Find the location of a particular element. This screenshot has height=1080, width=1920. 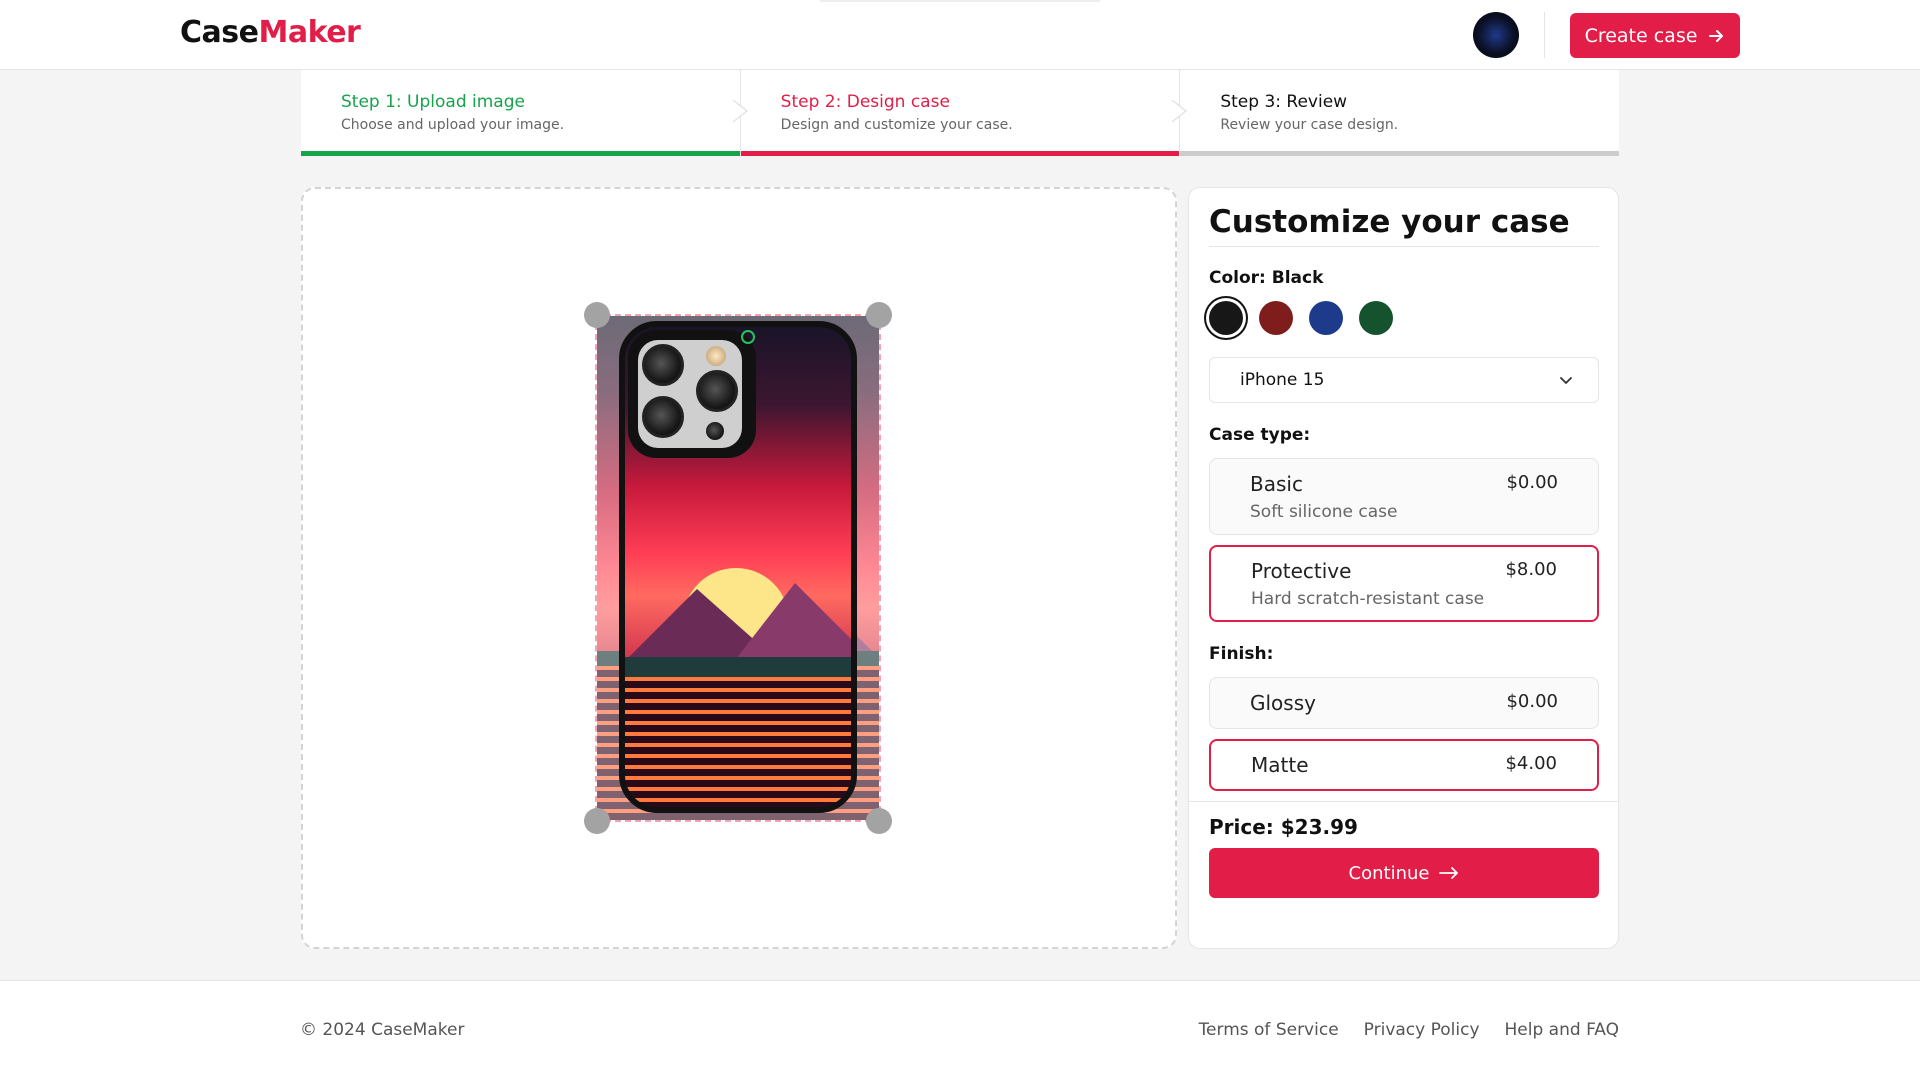

create-case-button: Create case is located at coordinates (1655, 35).